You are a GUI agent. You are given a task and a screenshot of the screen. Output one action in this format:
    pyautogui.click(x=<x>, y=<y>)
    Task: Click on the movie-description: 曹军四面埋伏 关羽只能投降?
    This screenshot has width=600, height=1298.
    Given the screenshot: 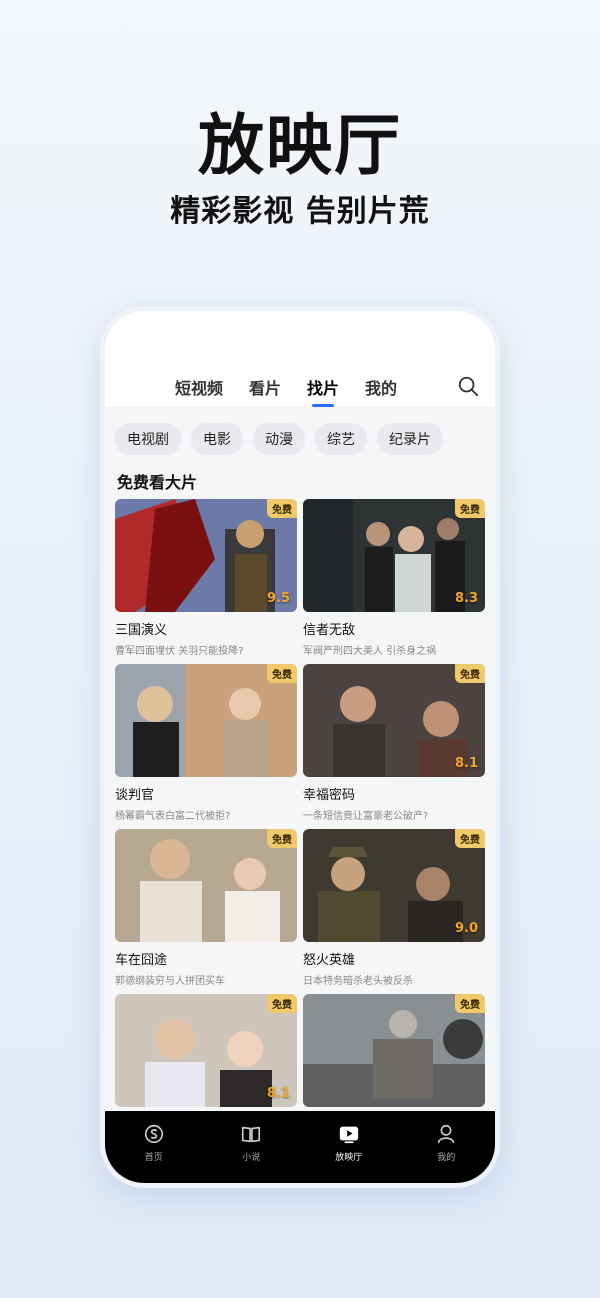 What is the action you would take?
    pyautogui.click(x=179, y=651)
    